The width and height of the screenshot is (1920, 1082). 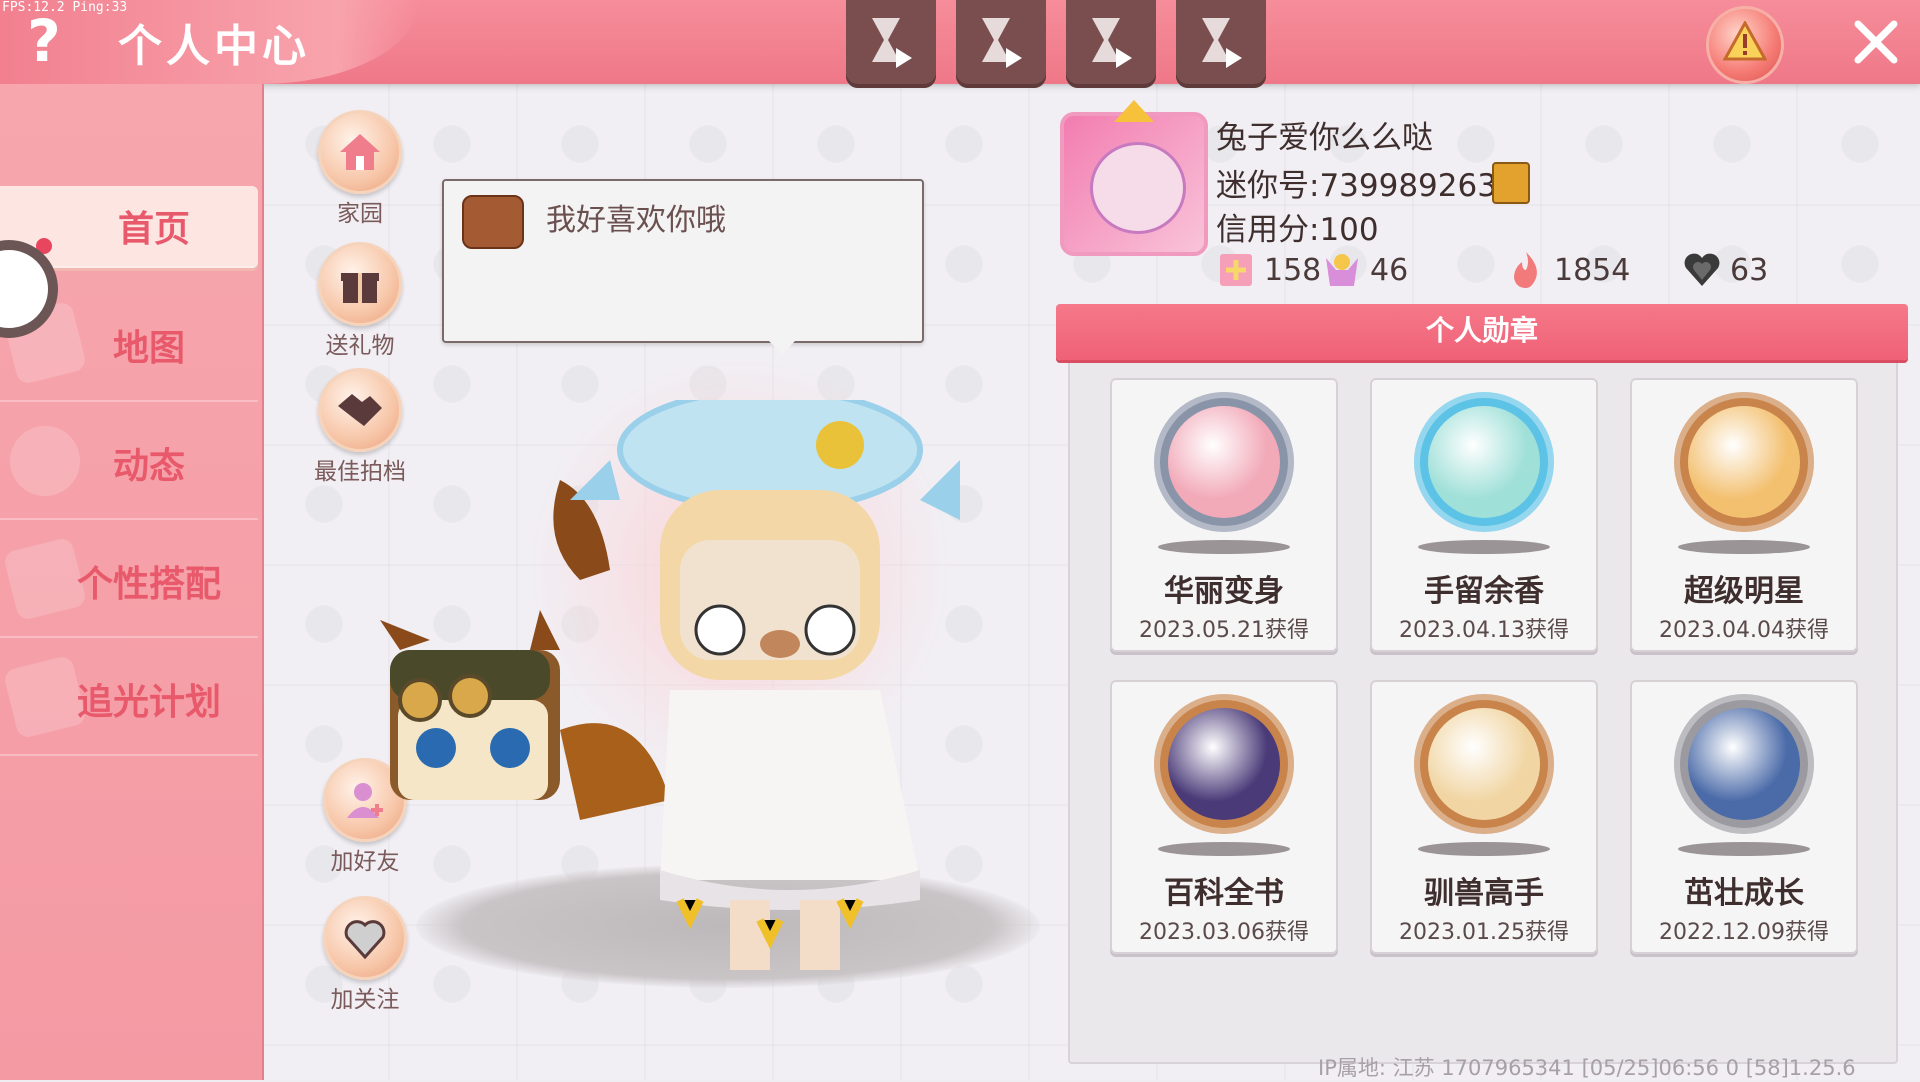 I want to click on medal-name: 百科全书, so click(x=1224, y=893).